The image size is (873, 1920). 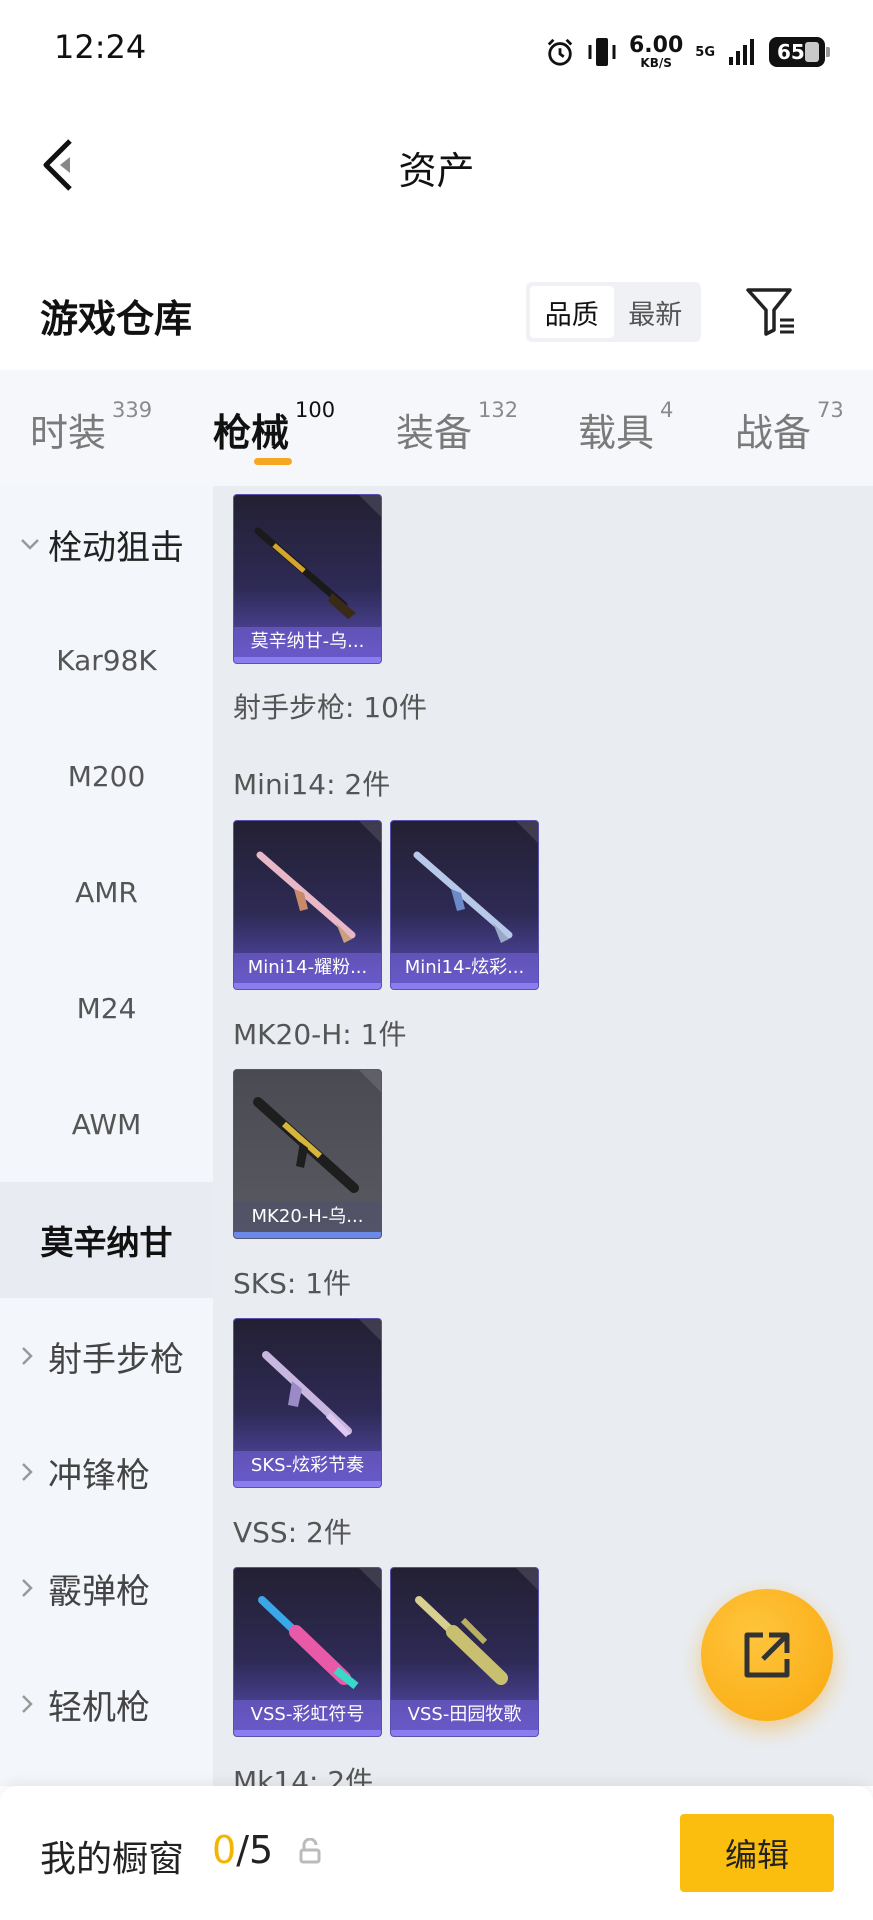 I want to click on section-title: 游戏仓库, so click(x=116, y=319).